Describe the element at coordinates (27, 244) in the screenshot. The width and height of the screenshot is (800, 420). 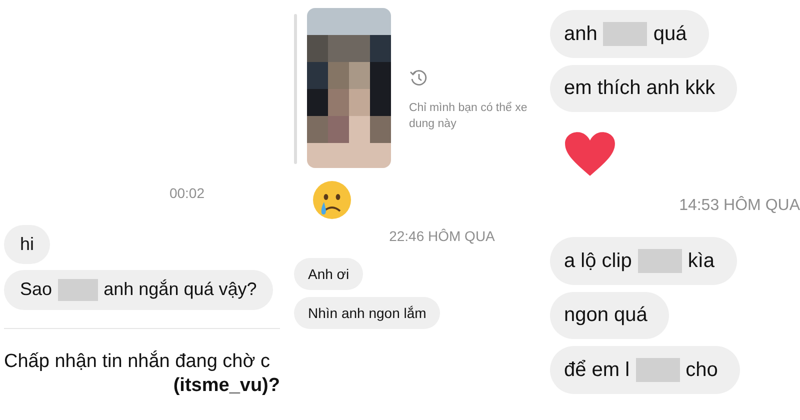
I see `message-bubble: hi` at that location.